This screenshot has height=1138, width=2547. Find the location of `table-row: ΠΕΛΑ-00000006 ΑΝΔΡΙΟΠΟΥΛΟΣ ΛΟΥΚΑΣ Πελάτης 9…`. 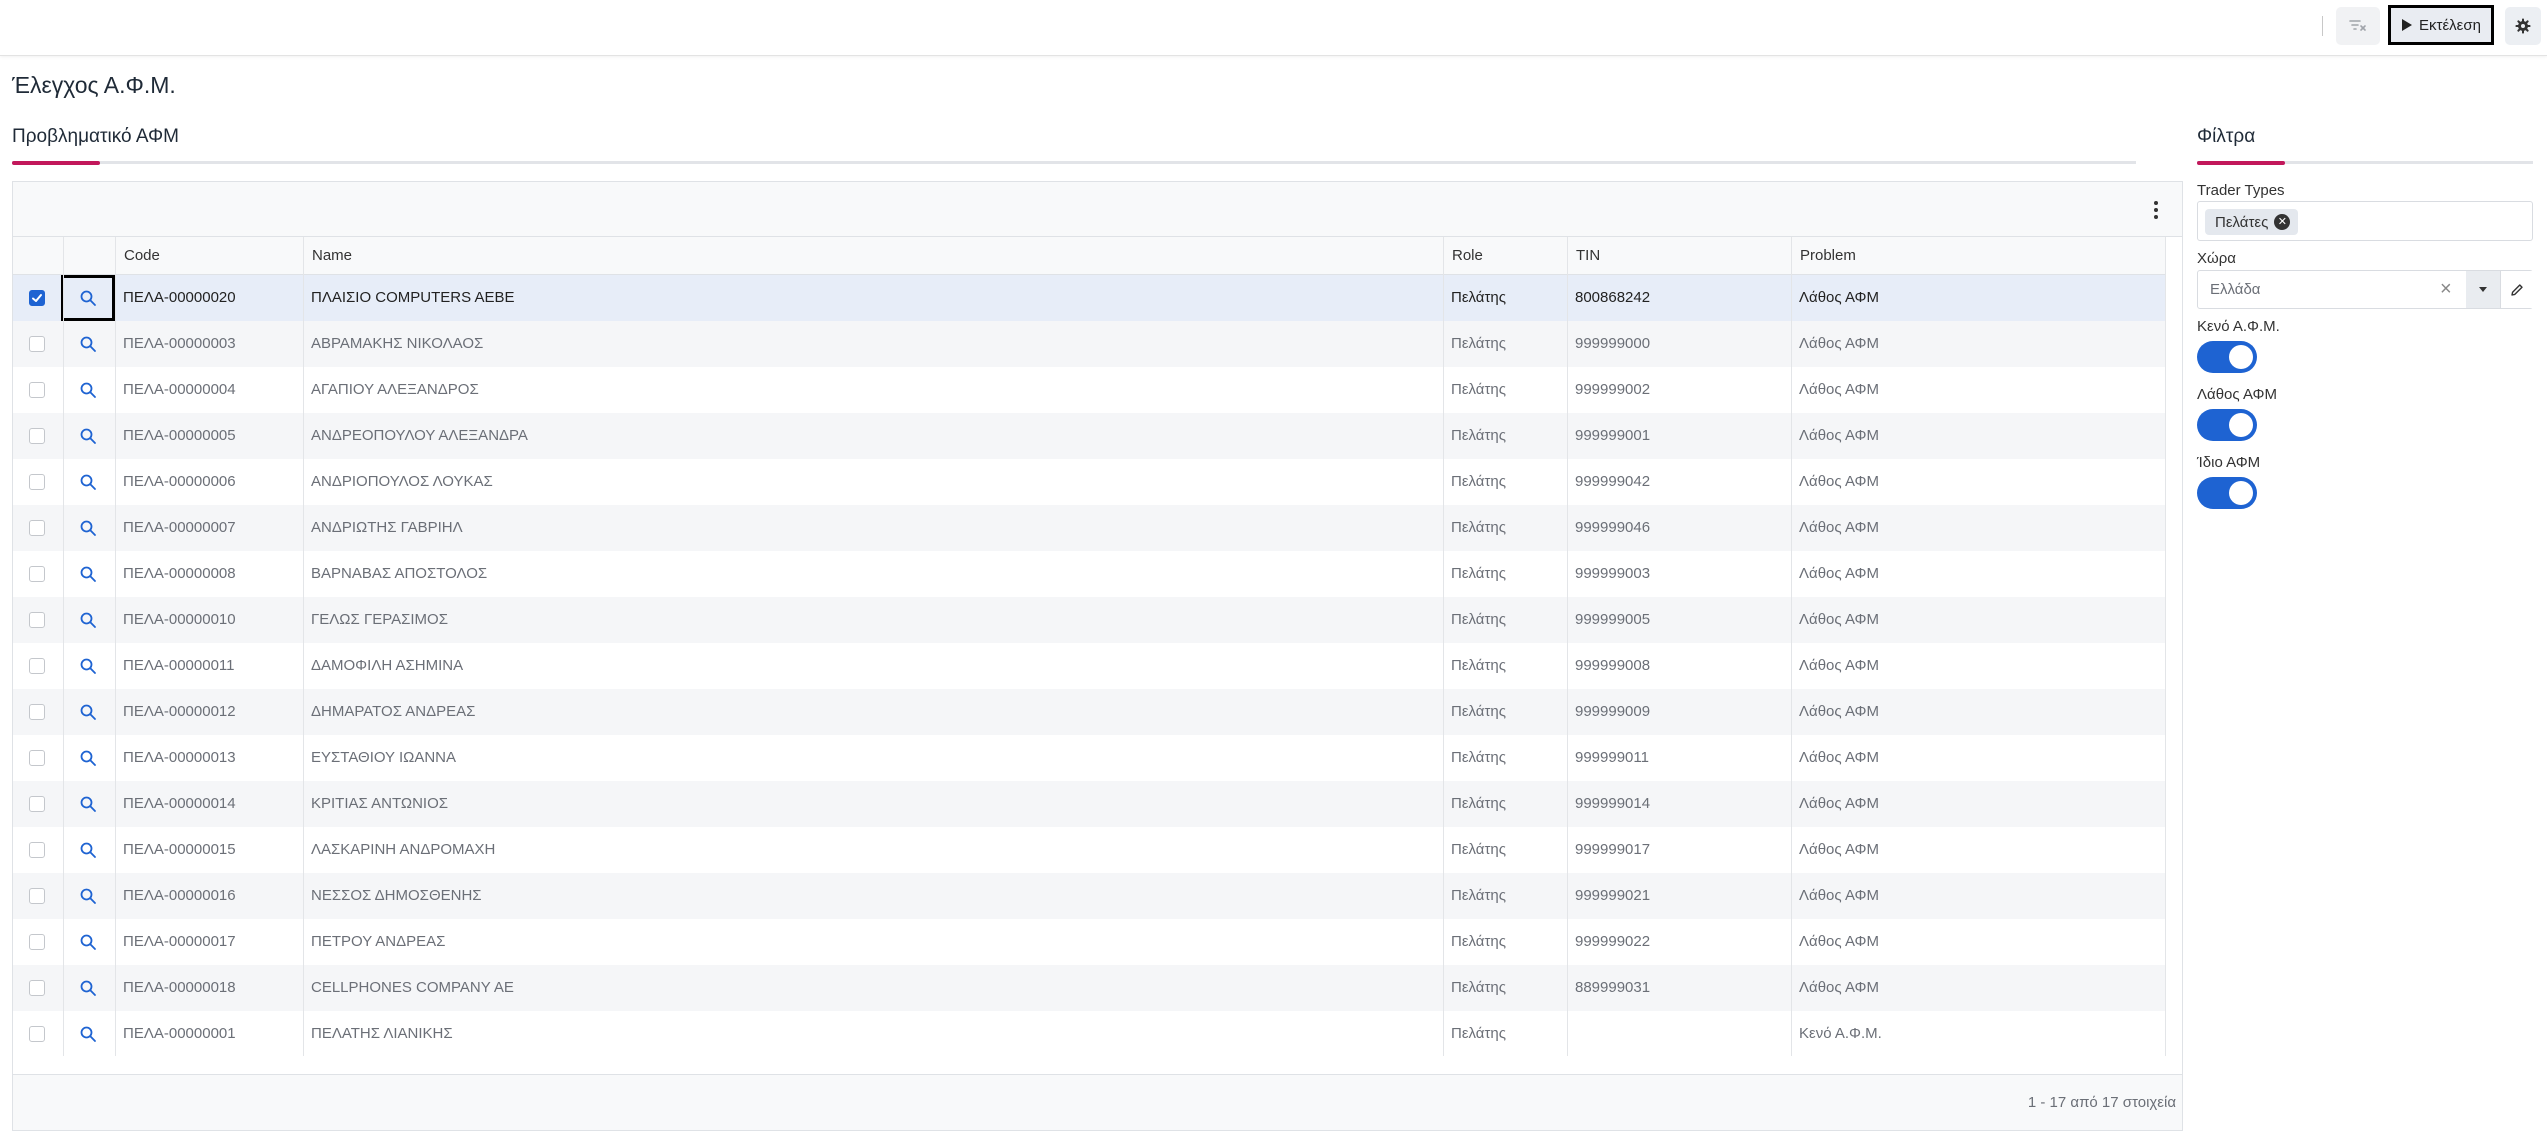

table-row: ΠΕΛΑ-00000006 ΑΝΔΡΙΟΠΟΥΛΟΣ ΛΟΥΚΑΣ Πελάτης 9… is located at coordinates (1089, 482).